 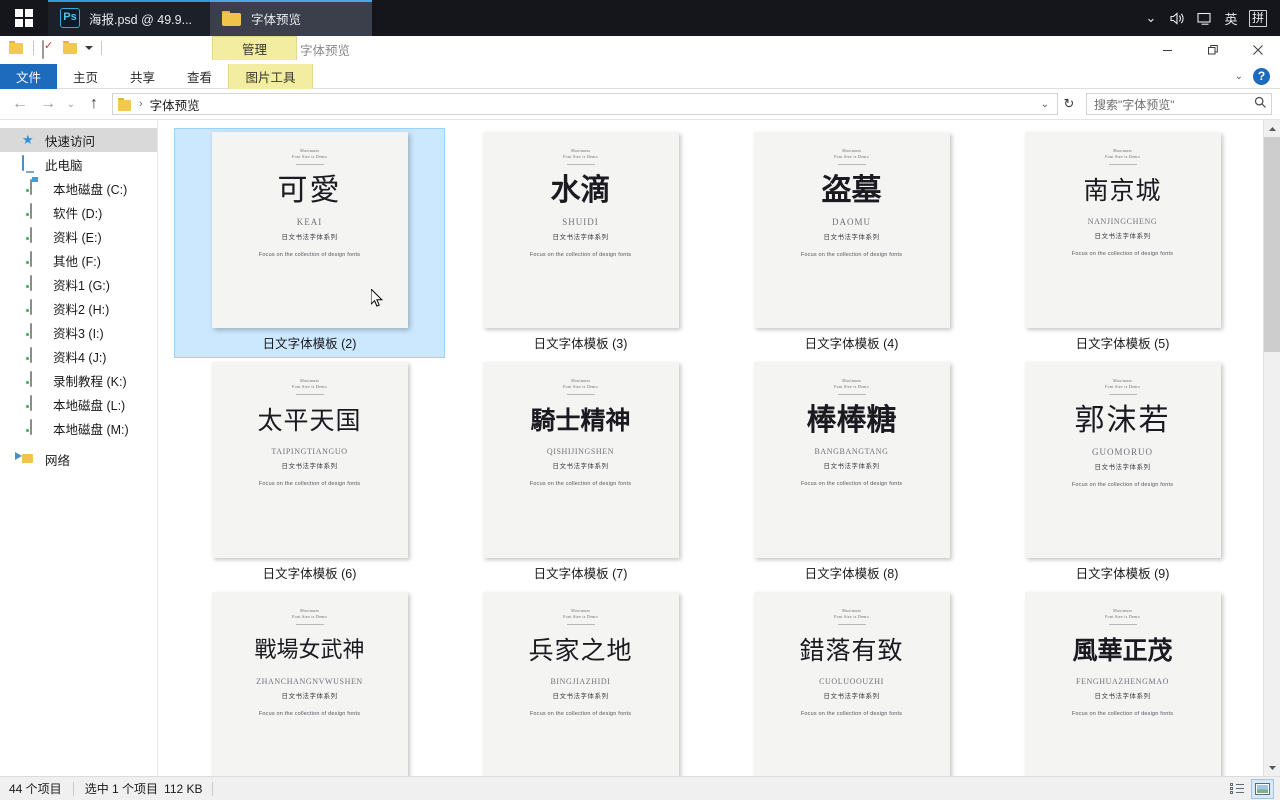 I want to click on address-dropdown-icon: ⌄, so click(x=1045, y=104).